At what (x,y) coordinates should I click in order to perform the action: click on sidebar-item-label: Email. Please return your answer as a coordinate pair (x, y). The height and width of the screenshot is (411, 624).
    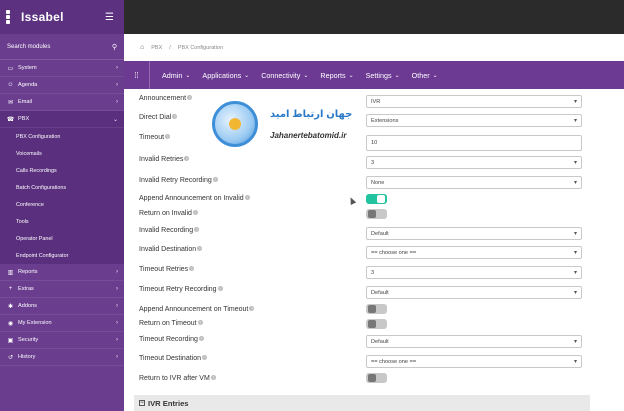
    Looking at the image, I should click on (25, 102).